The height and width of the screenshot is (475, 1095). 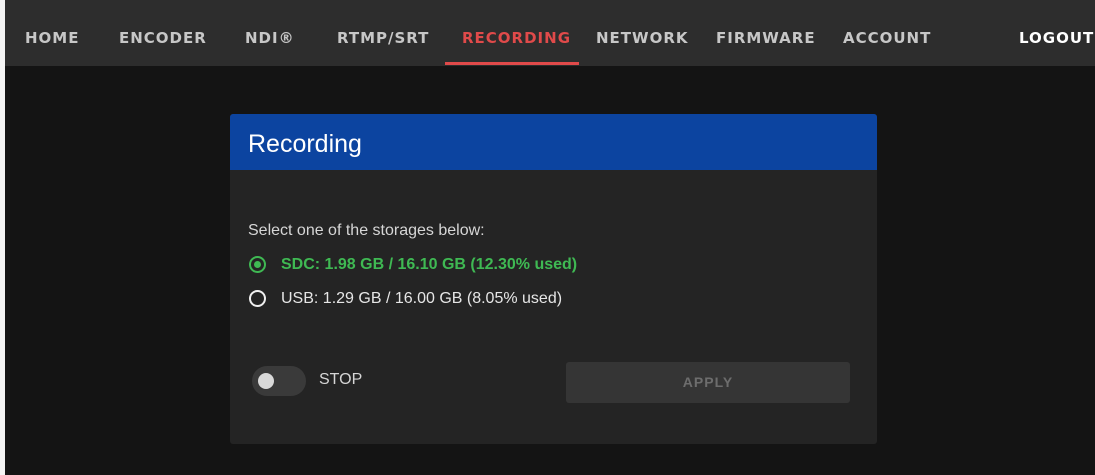 What do you see at coordinates (52, 33) in the screenshot?
I see `nav-item-home: HOME` at bounding box center [52, 33].